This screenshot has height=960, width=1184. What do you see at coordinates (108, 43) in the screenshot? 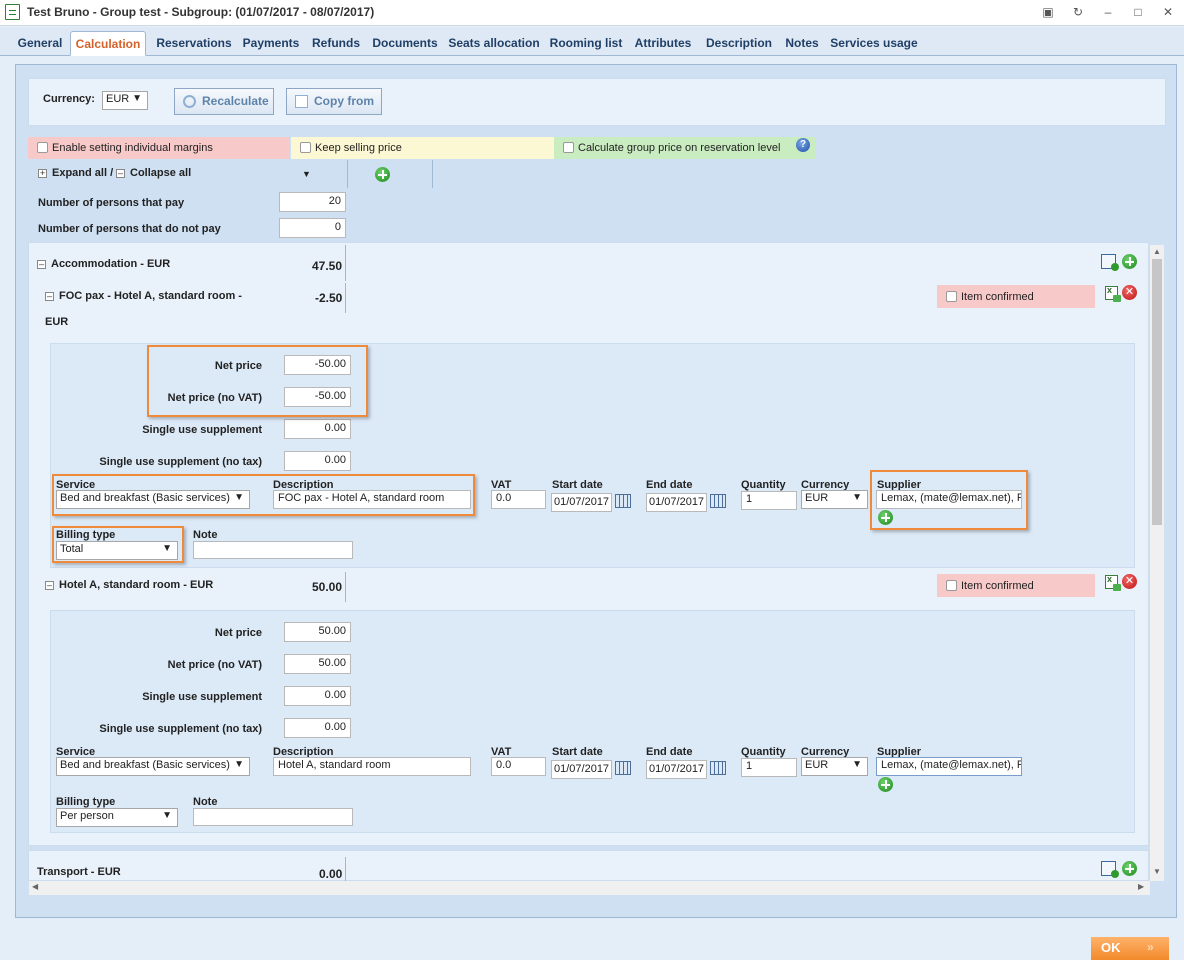
I see `tab-calculation: Calculation` at bounding box center [108, 43].